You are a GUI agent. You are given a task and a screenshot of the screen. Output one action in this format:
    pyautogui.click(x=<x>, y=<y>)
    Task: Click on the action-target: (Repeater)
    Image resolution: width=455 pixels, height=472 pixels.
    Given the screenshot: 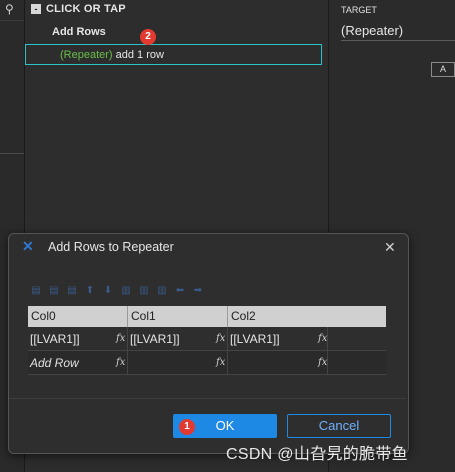 What is the action you would take?
    pyautogui.click(x=86, y=55)
    